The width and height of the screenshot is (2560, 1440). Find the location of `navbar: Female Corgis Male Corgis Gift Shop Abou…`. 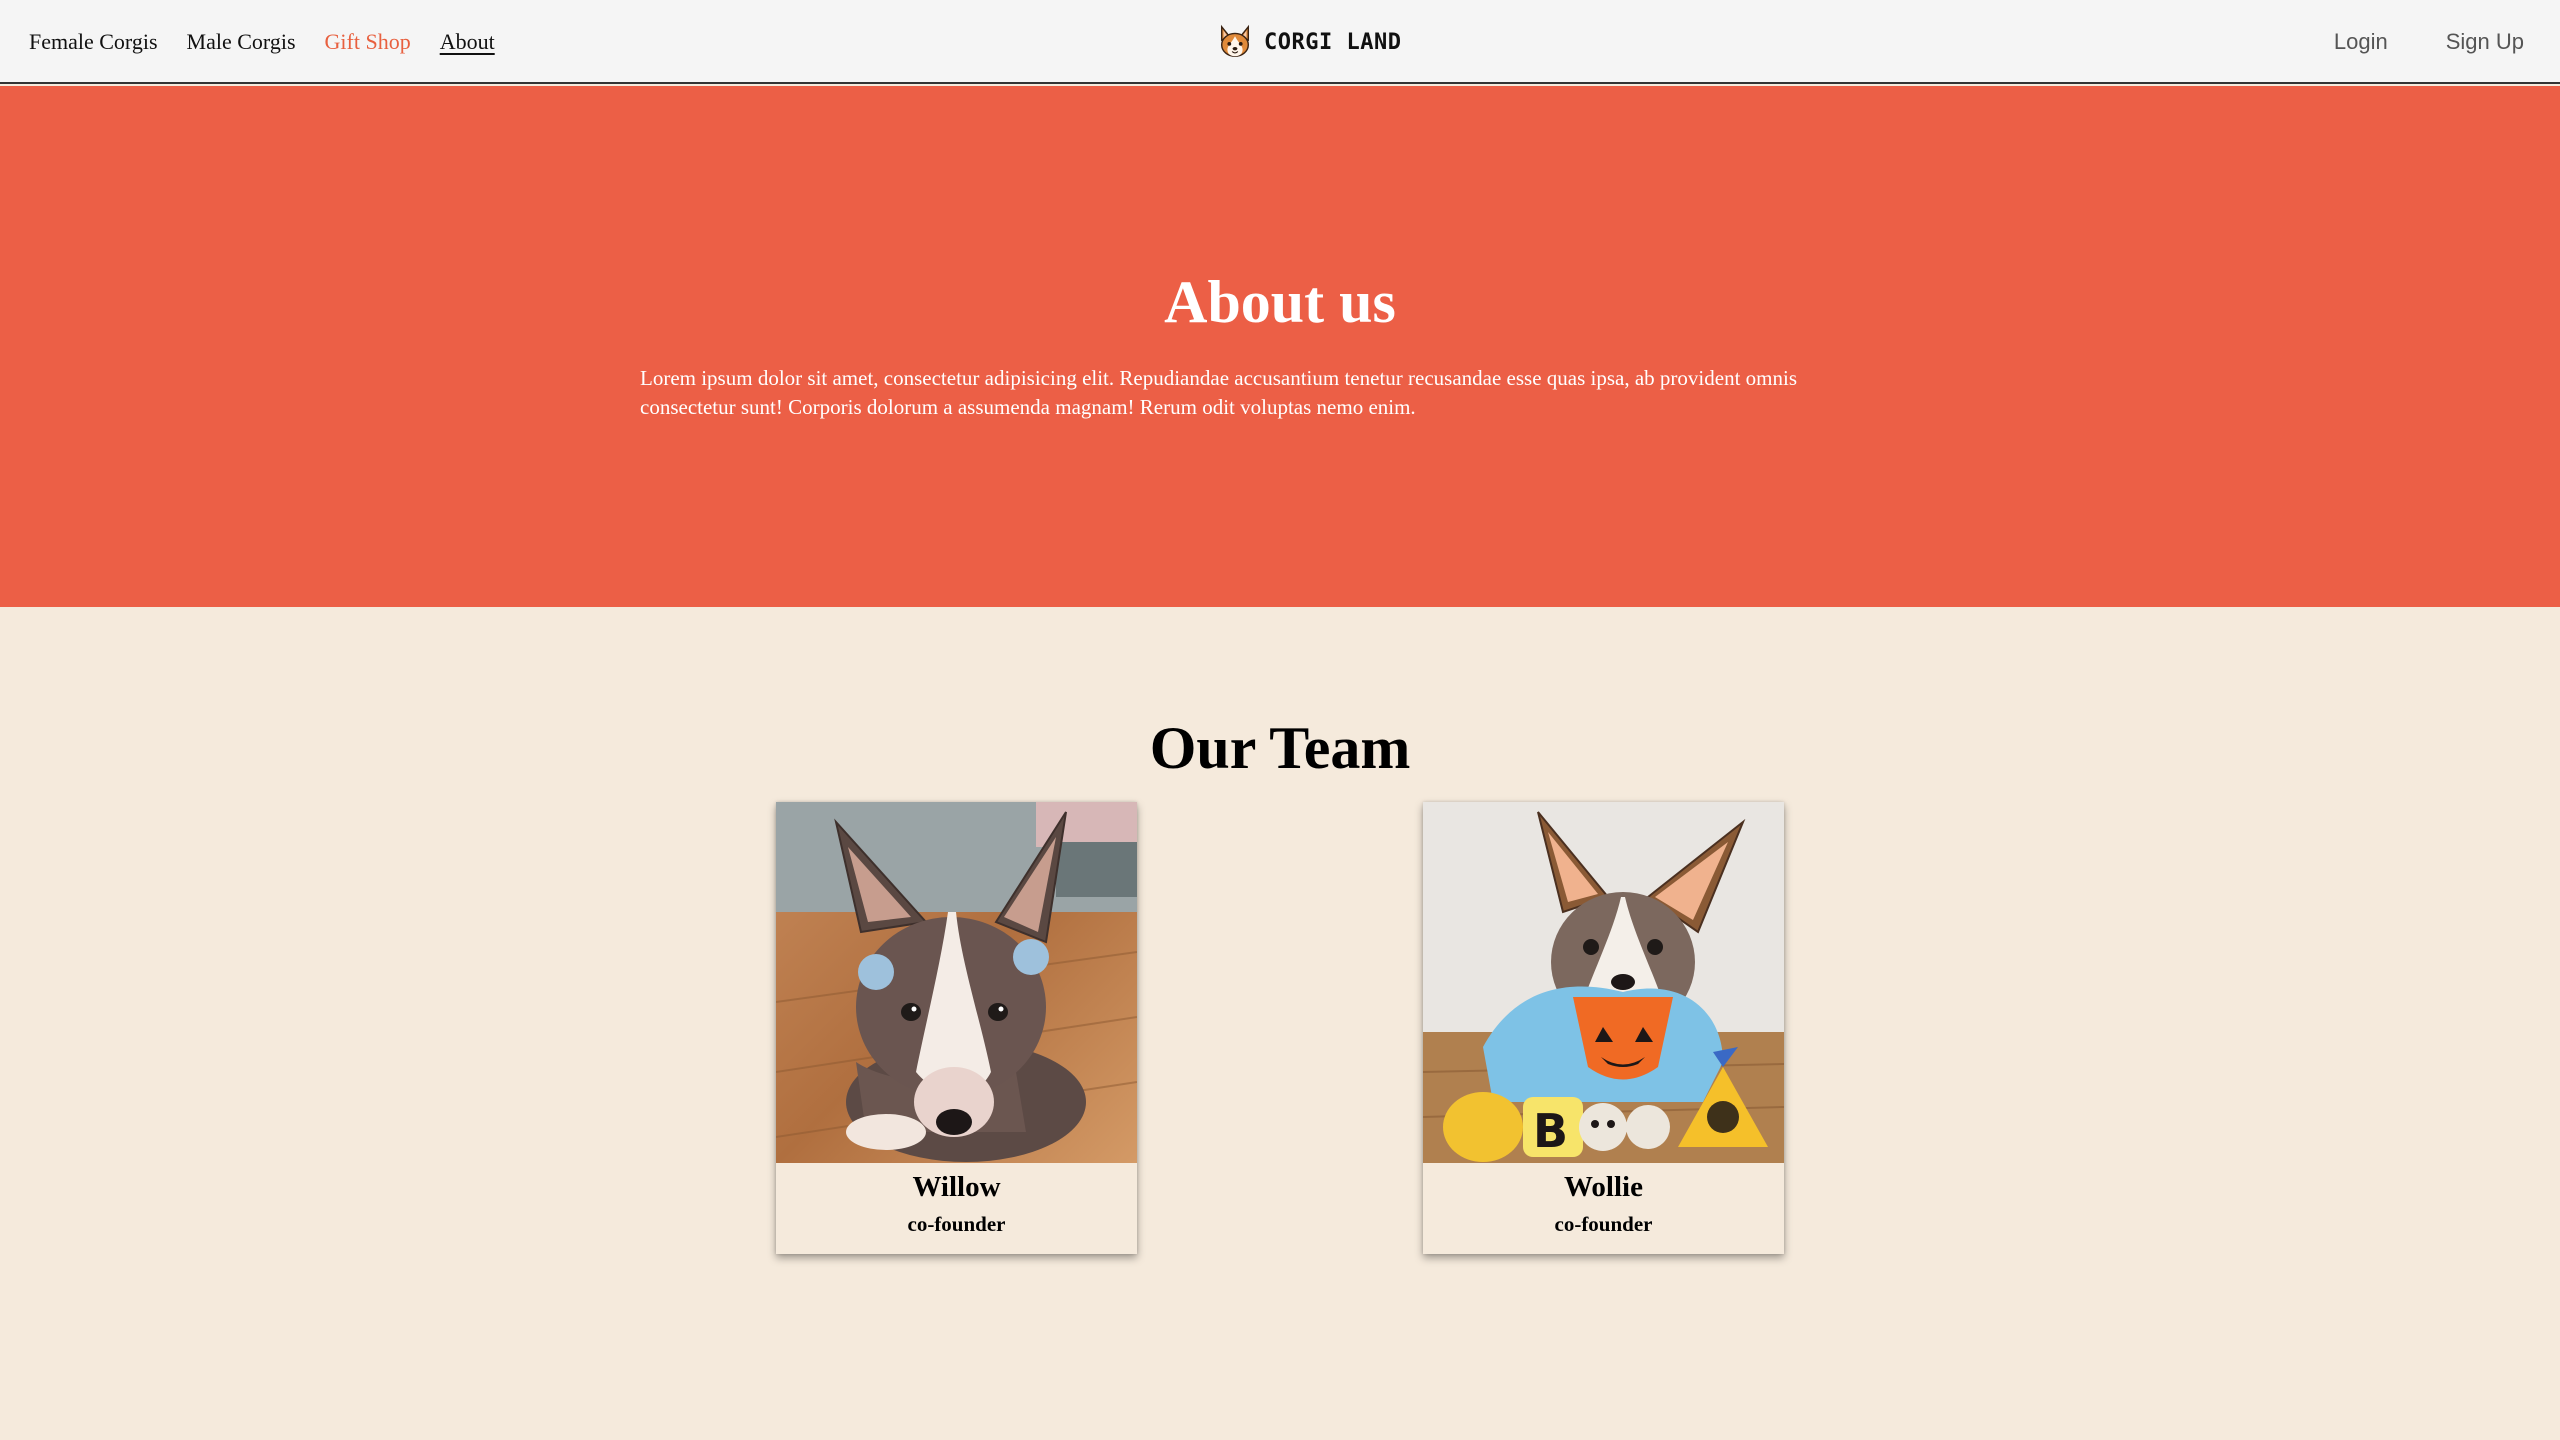

navbar: Female Corgis Male Corgis Gift Shop Abou… is located at coordinates (1280, 42).